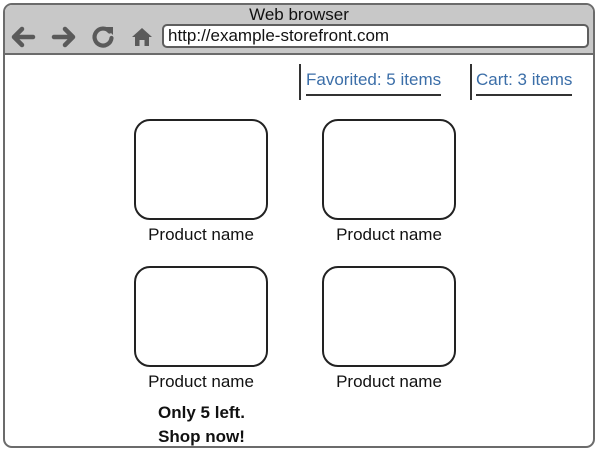 This screenshot has width=597, height=450. Describe the element at coordinates (201, 423) in the screenshot. I see `promo-text: Only 5 left. Shop now!` at that location.